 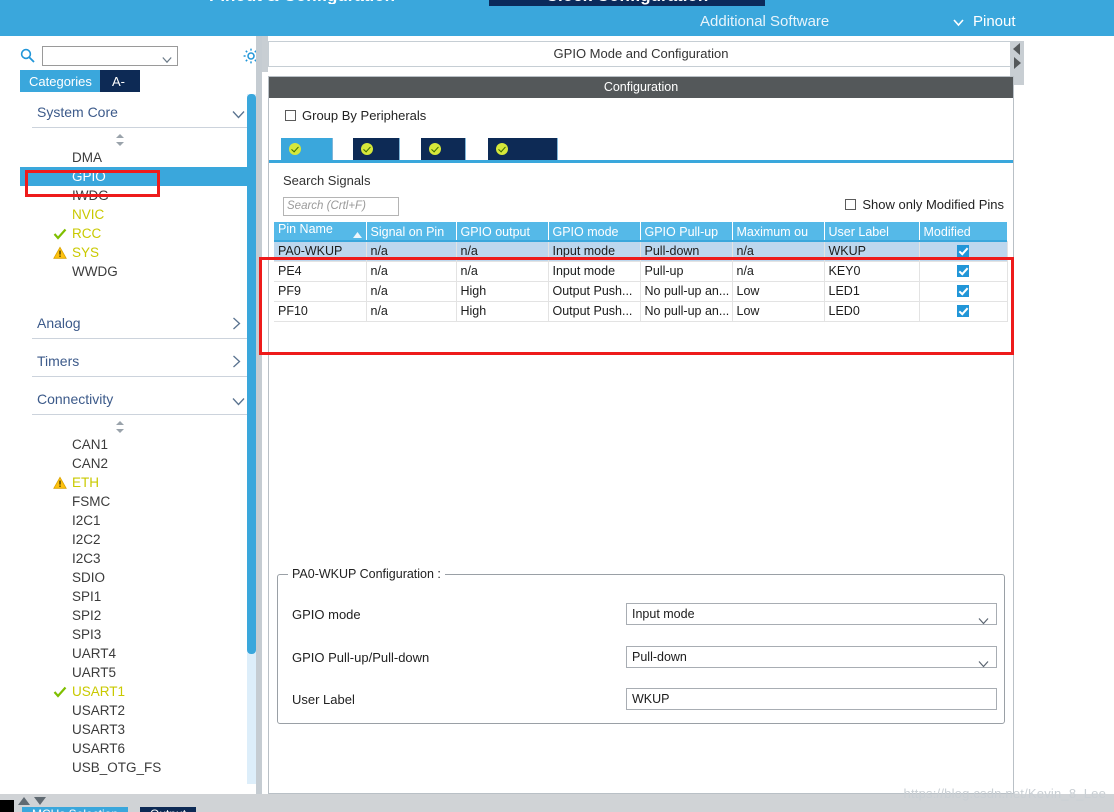 What do you see at coordinates (137, 596) in the screenshot?
I see `sidebar-item-spi1: SPI1` at bounding box center [137, 596].